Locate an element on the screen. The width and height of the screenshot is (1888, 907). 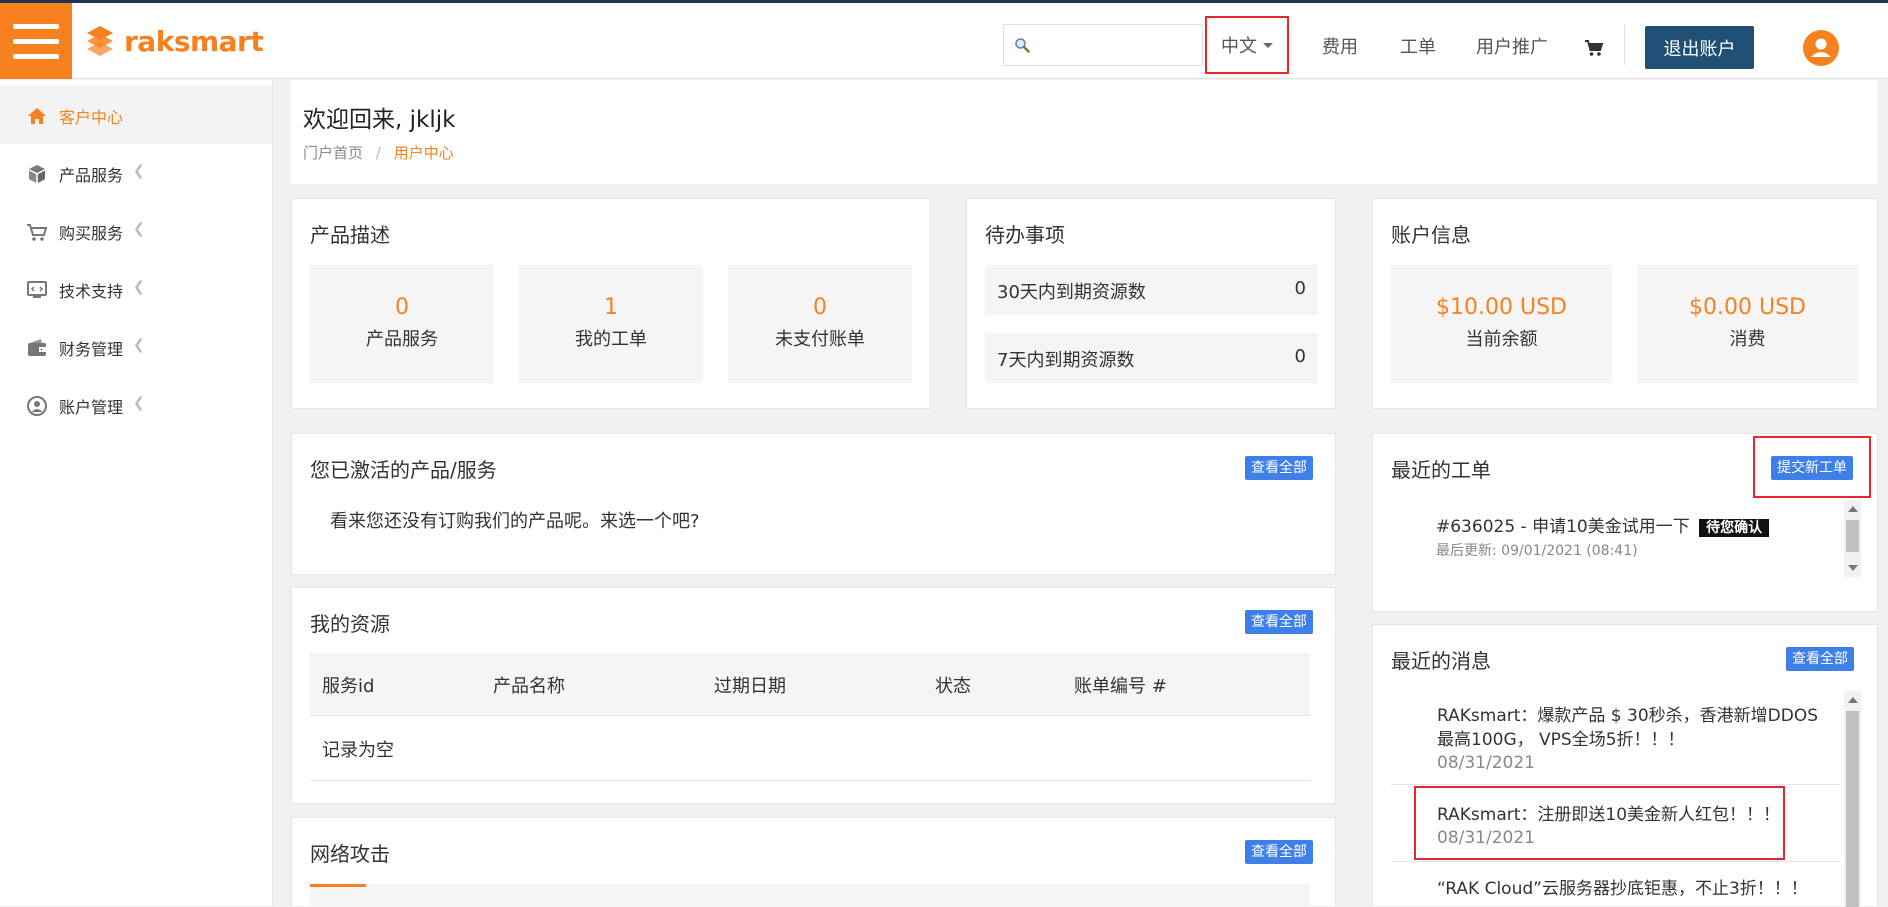
news-item: RAKsmart：注册即送10美金新人红包！！！ is located at coordinates (1608, 815).